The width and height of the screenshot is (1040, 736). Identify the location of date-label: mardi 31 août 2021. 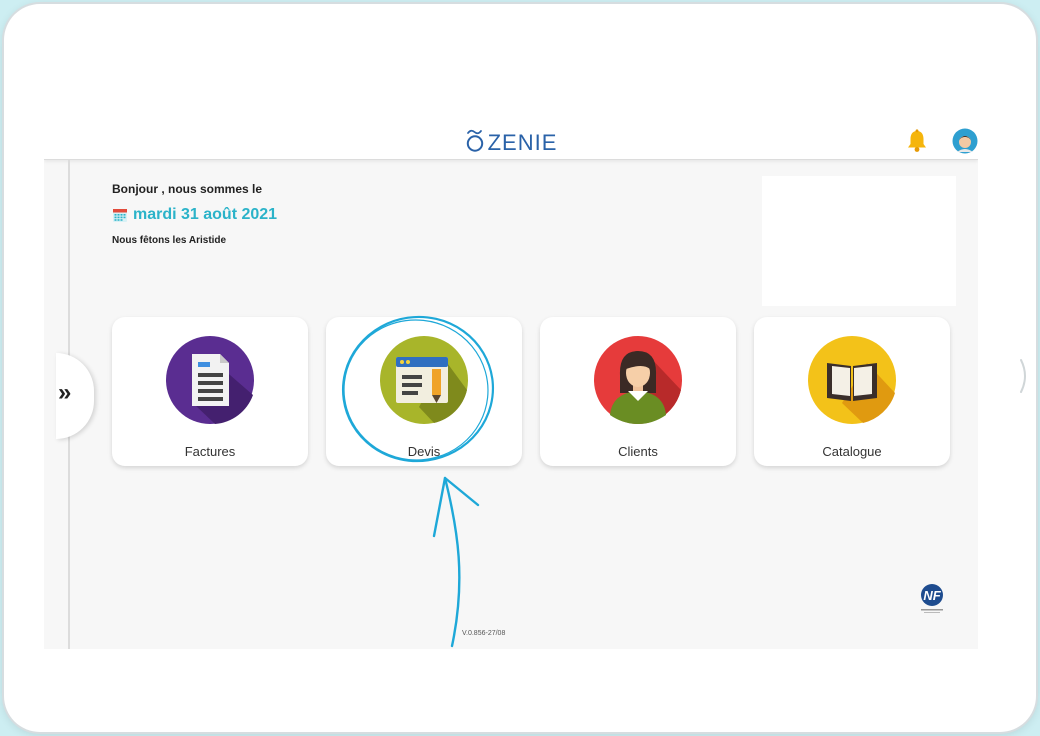
(205, 214).